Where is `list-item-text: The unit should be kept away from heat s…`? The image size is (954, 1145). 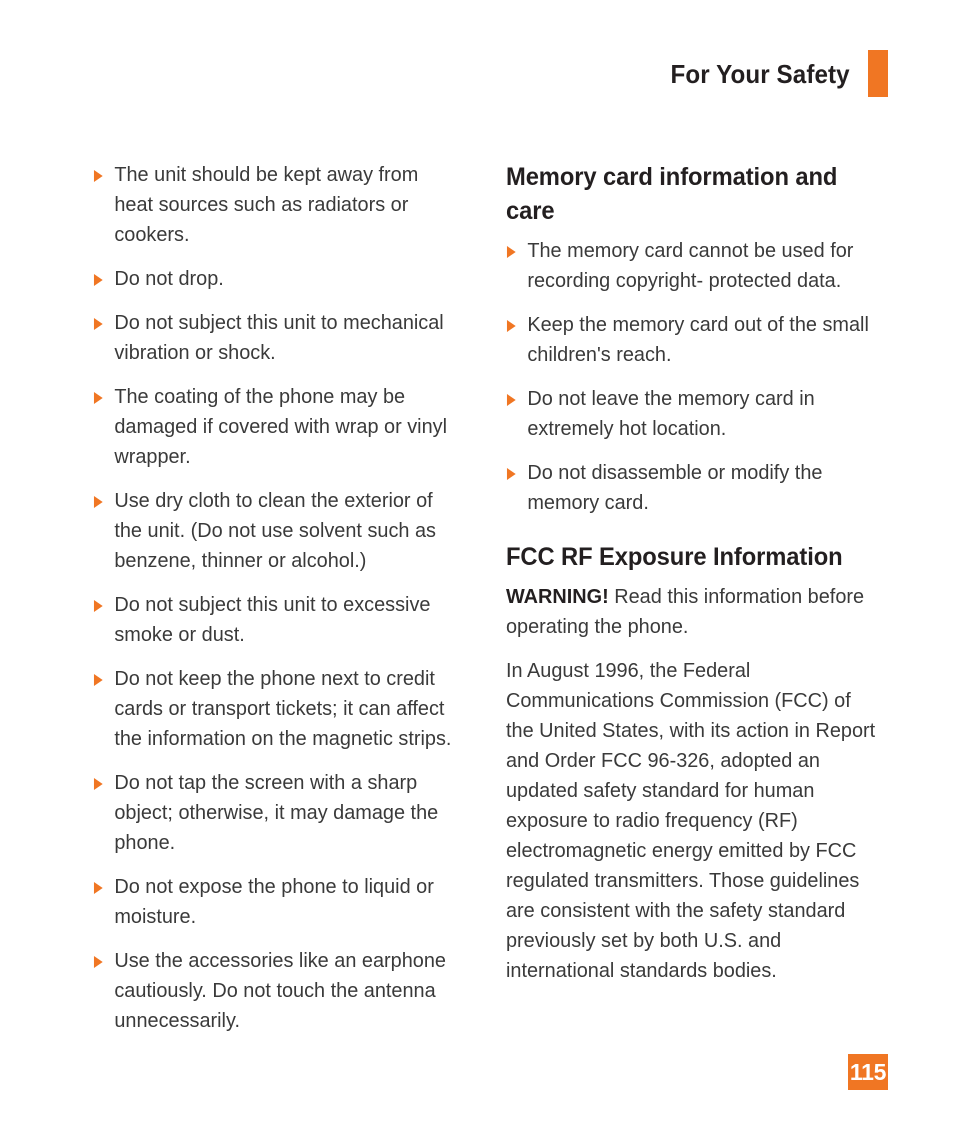 list-item-text: The unit should be kept away from heat s… is located at coordinates (266, 204).